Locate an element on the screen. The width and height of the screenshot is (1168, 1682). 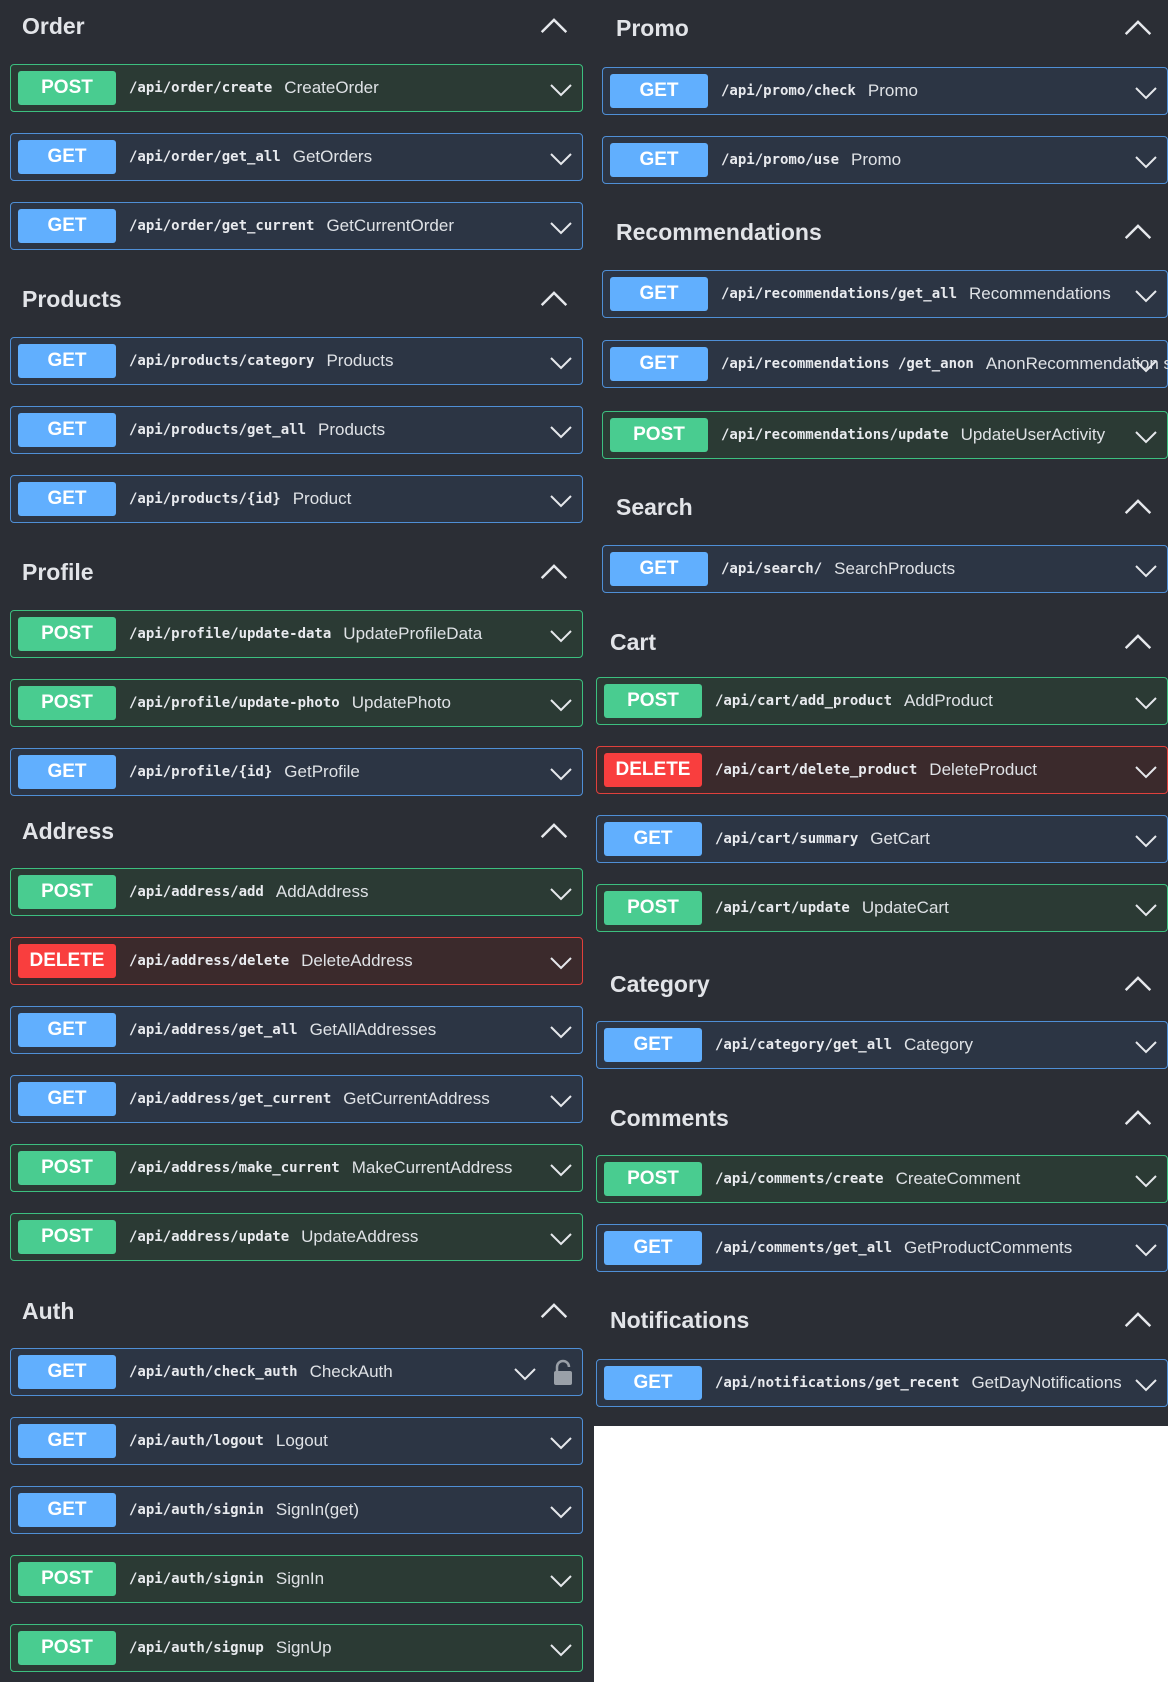
tag-header-profile: Profile is located at coordinates (303, 572).